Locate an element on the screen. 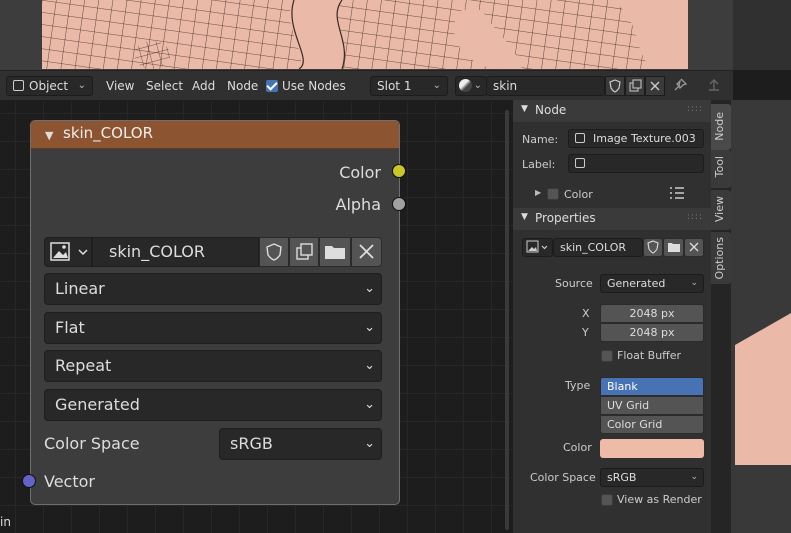 This screenshot has height=533, width=791. tab-label: Node is located at coordinates (719, 126).